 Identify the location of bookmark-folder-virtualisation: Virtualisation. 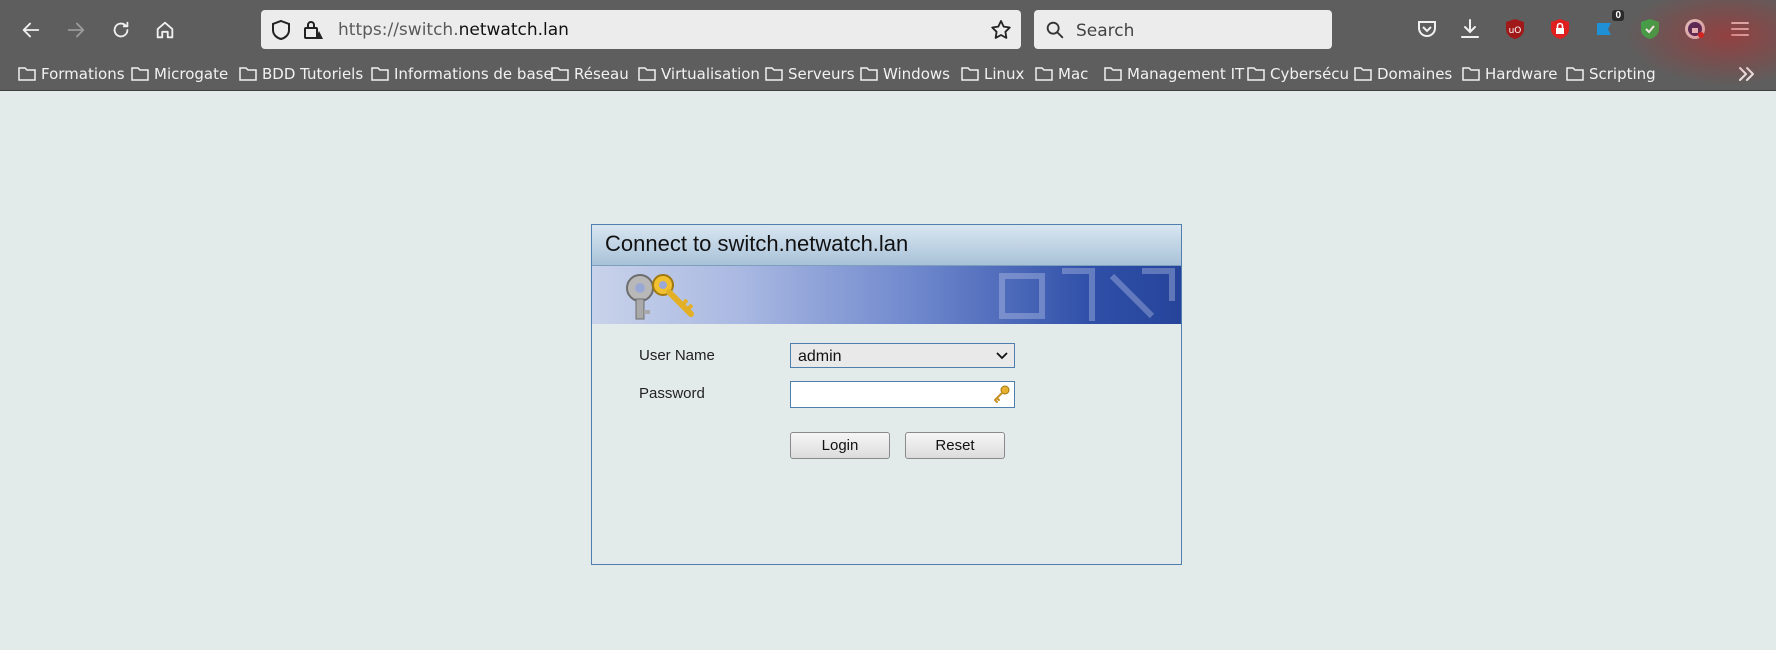
(699, 74).